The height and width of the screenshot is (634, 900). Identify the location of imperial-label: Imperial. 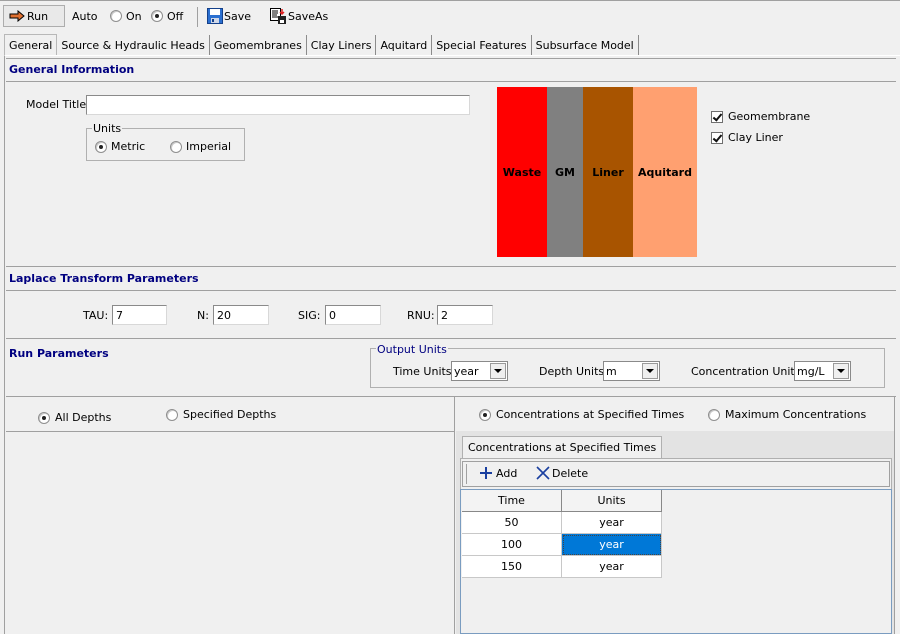
(209, 146).